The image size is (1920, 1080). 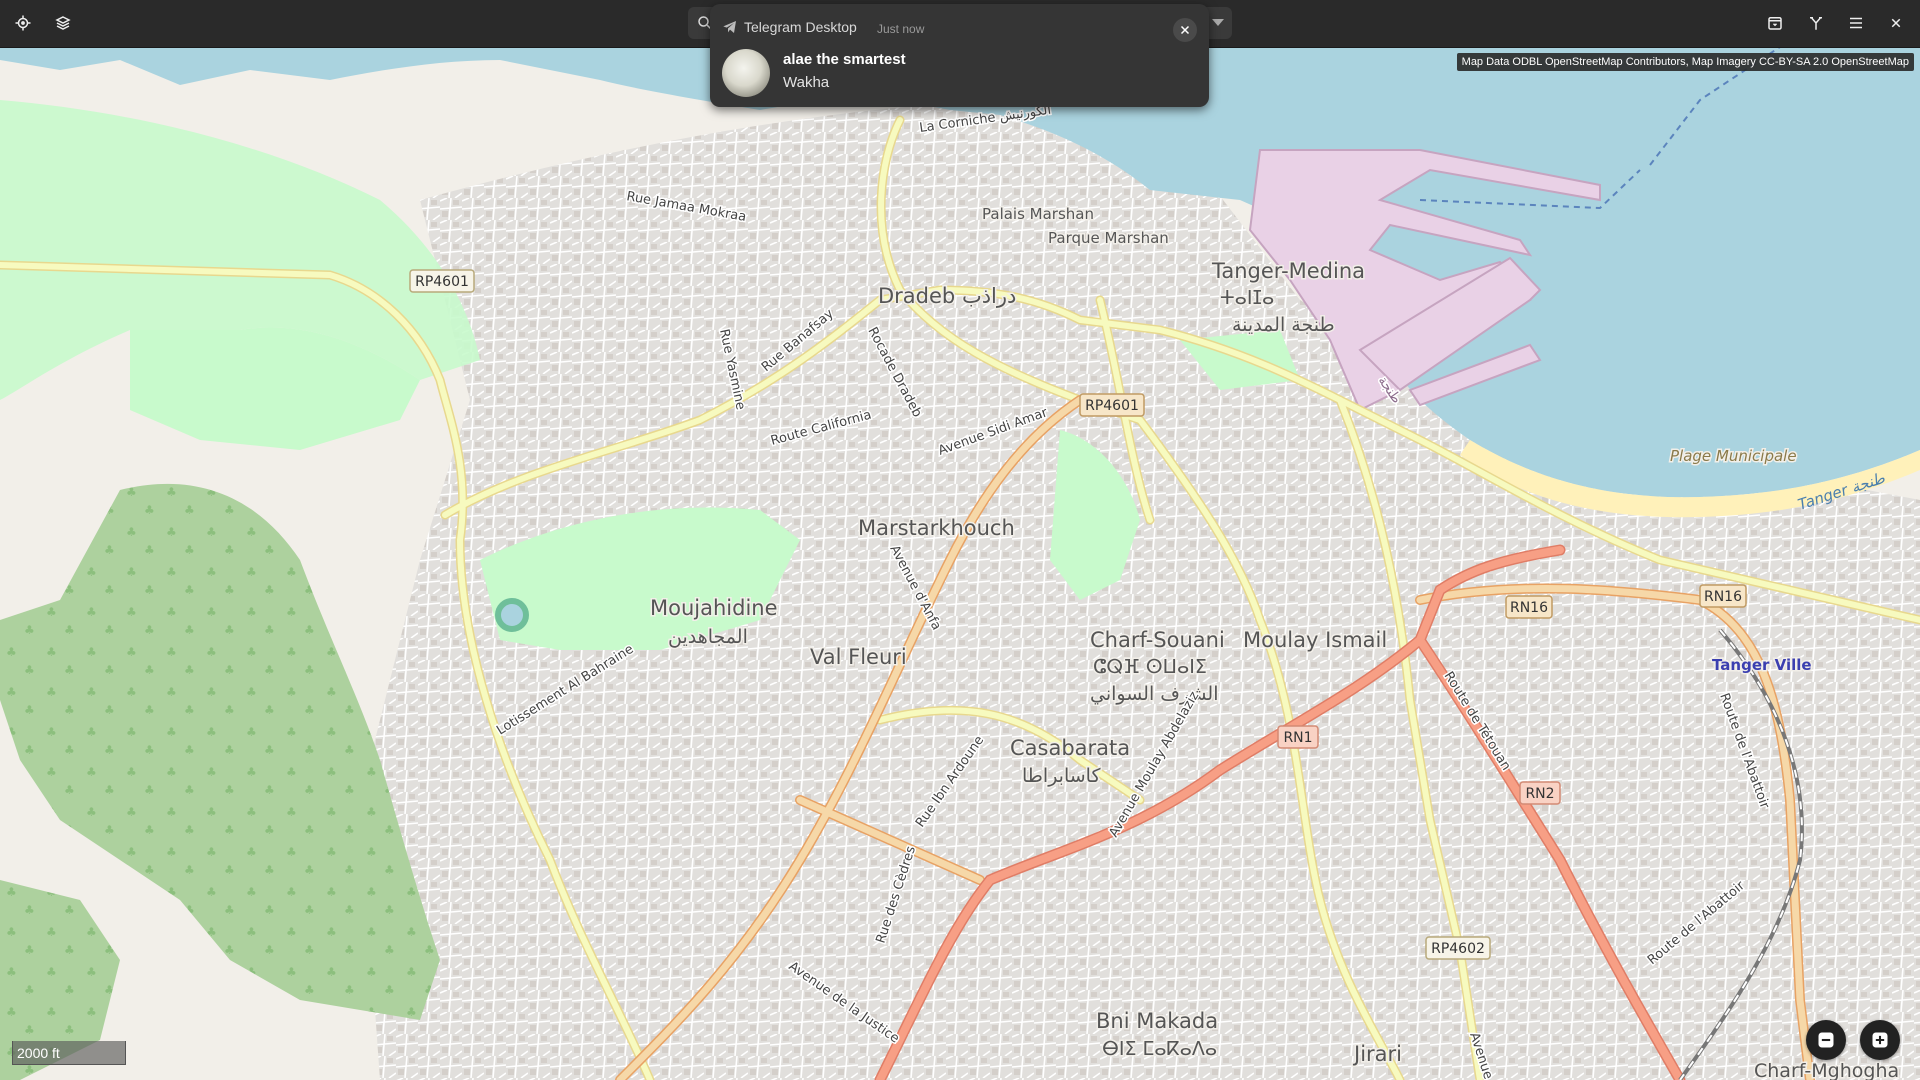 I want to click on place-tanger-ville: Tanger Ville, so click(x=1762, y=665).